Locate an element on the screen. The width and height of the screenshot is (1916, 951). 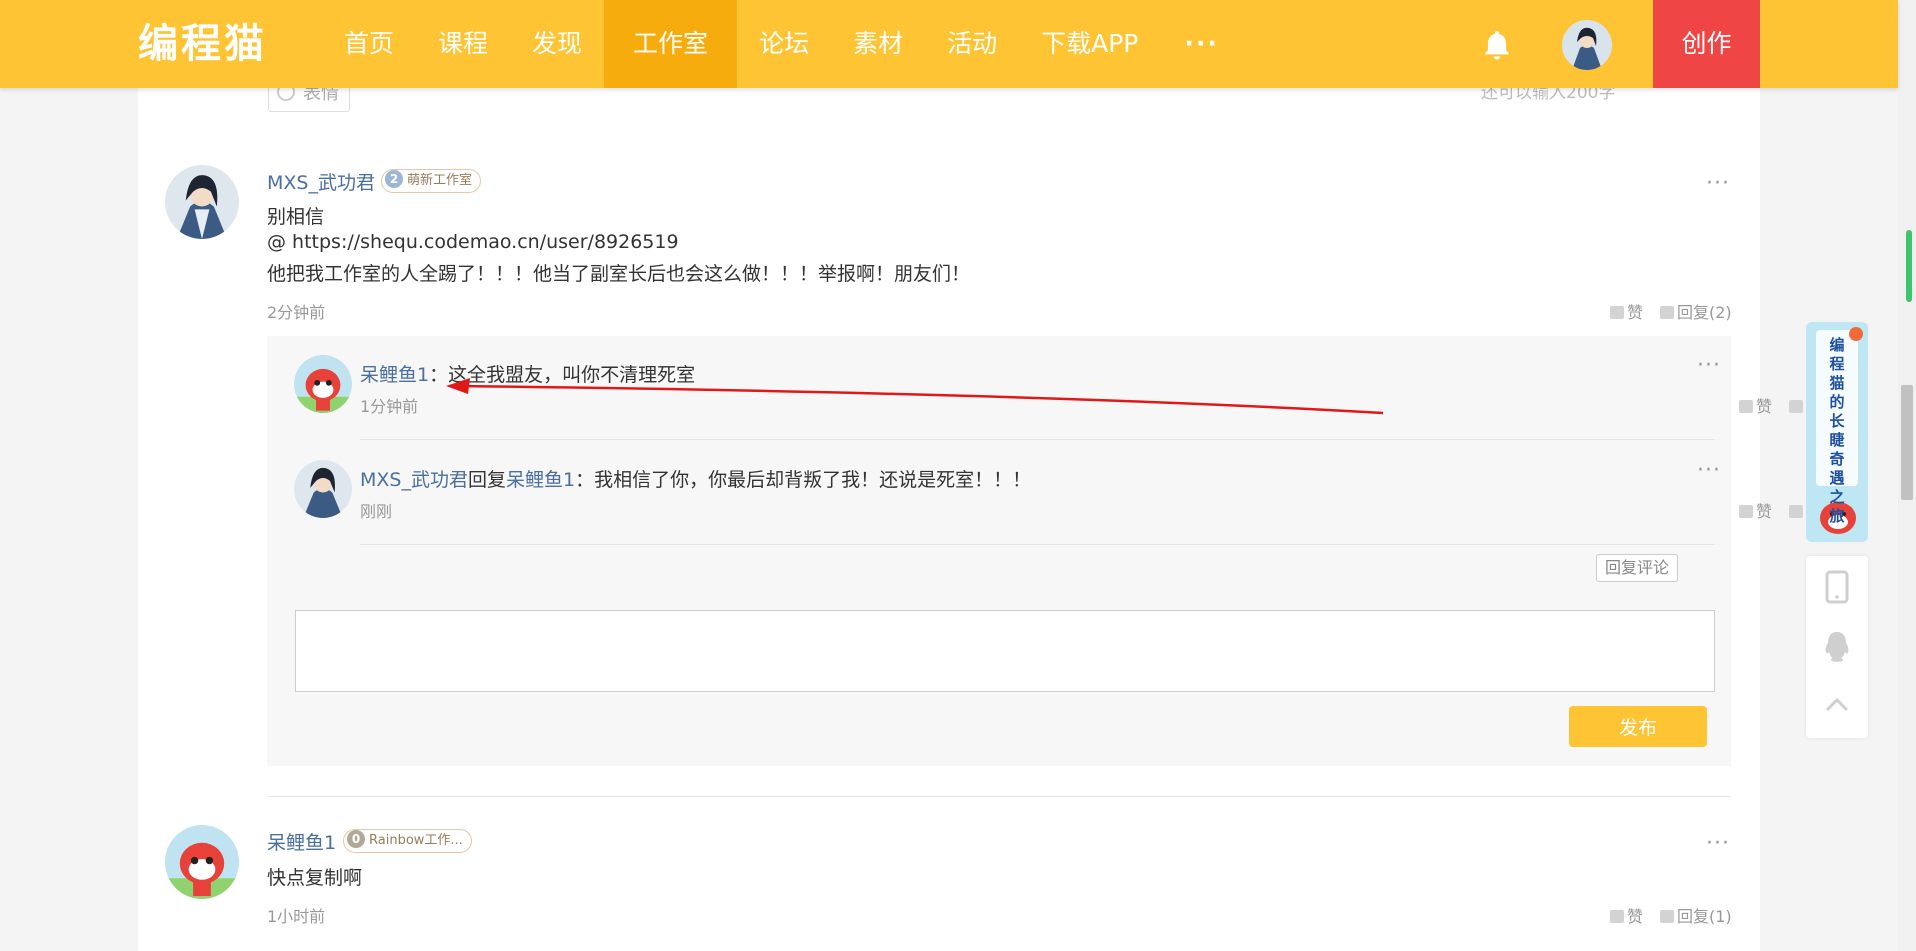
reply-input is located at coordinates (1005, 651).